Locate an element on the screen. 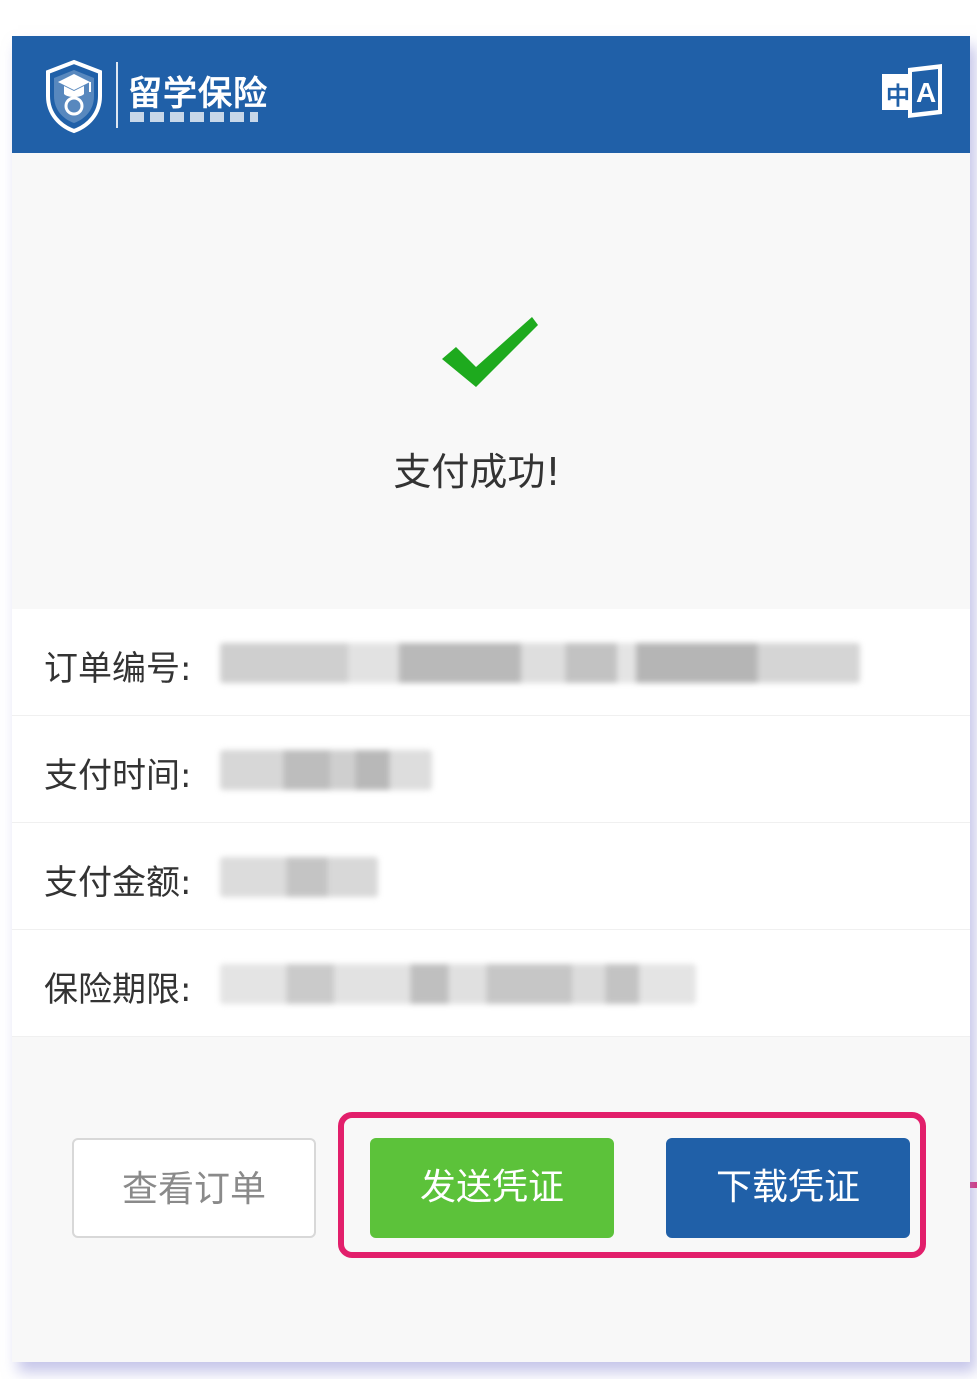 This screenshot has width=977, height=1379. highlight-annotation-box is located at coordinates (632, 1185).